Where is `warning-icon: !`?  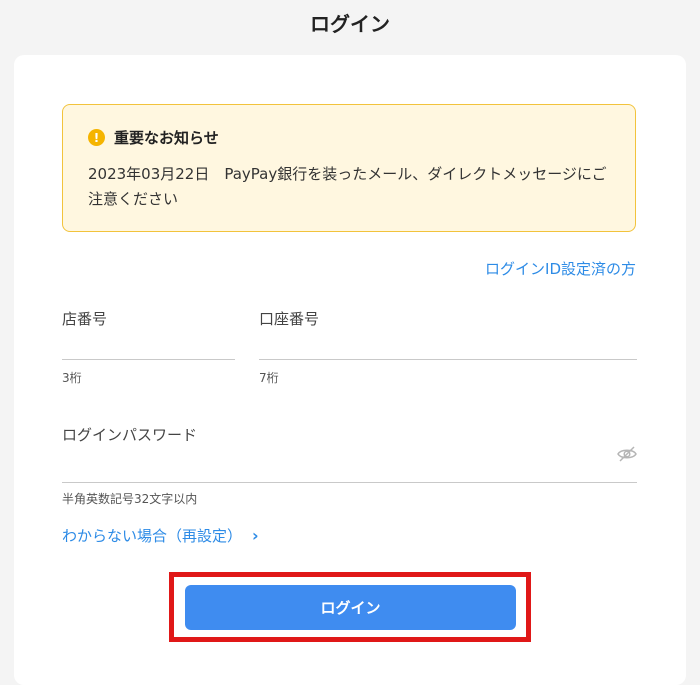 warning-icon: ! is located at coordinates (96, 137).